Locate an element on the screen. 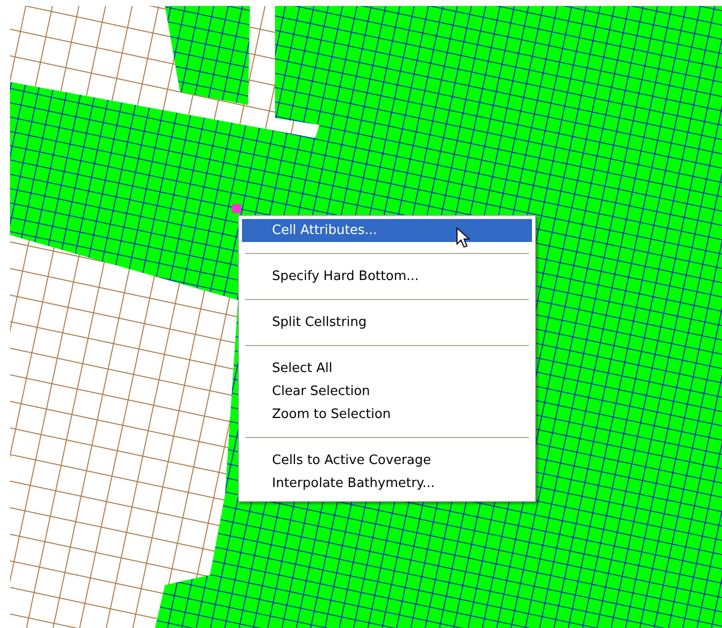 The width and height of the screenshot is (722, 628). menu-item: Clear Selection is located at coordinates (387, 391).